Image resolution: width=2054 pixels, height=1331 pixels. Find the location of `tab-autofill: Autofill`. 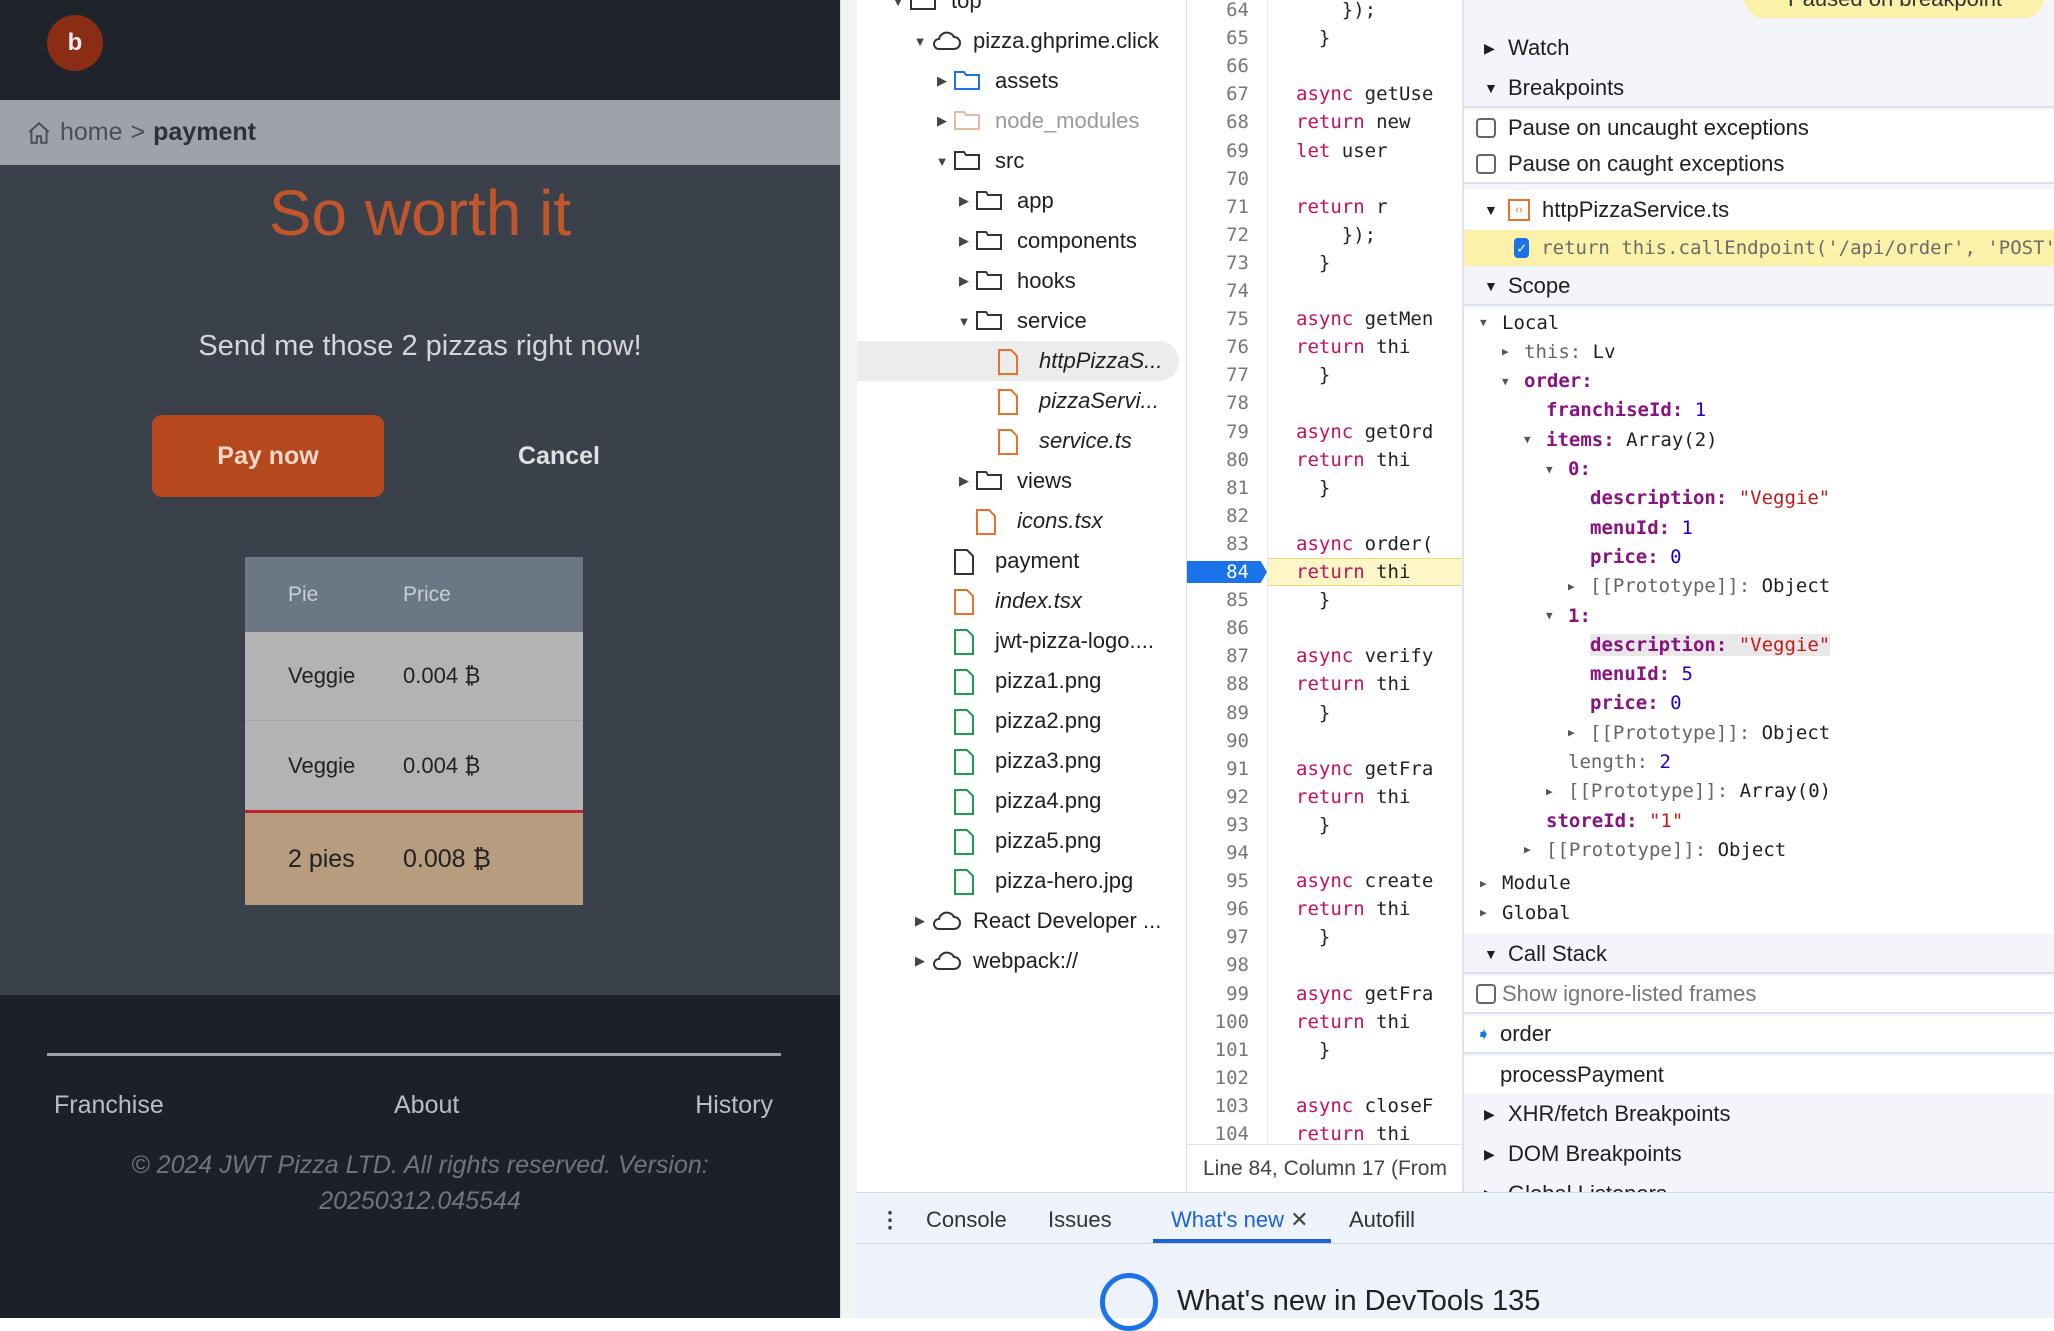

tab-autofill: Autofill is located at coordinates (1382, 1220).